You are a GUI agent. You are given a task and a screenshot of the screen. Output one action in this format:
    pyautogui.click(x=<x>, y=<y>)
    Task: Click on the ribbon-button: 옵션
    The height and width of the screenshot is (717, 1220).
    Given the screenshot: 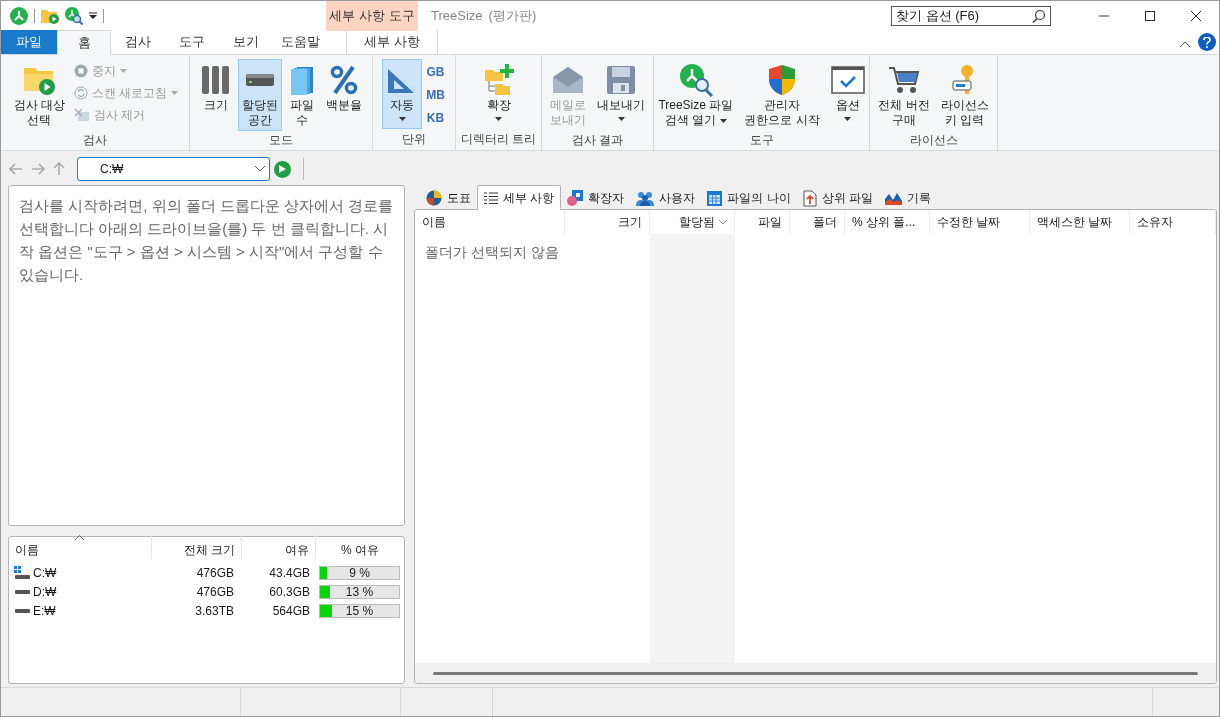 What is the action you would take?
    pyautogui.click(x=847, y=94)
    